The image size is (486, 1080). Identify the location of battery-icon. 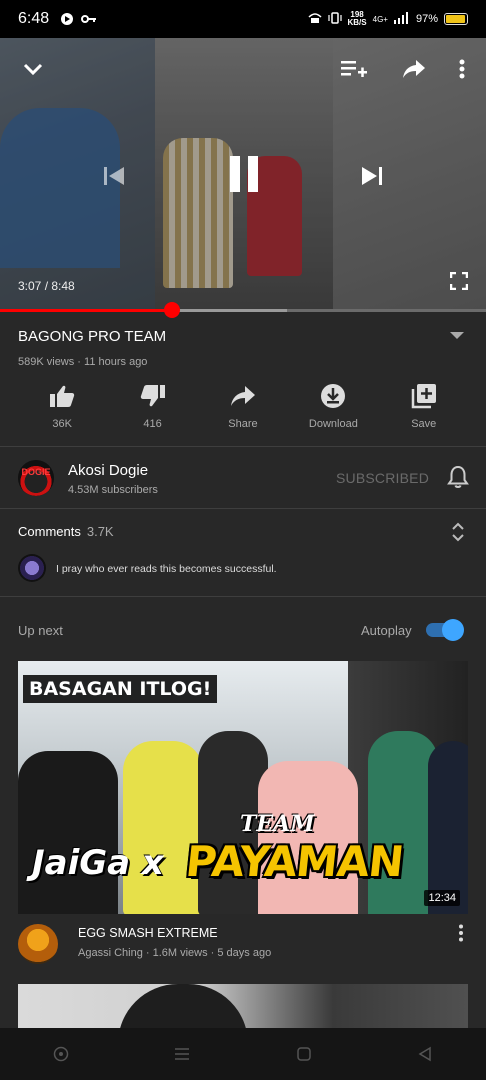
(456, 19).